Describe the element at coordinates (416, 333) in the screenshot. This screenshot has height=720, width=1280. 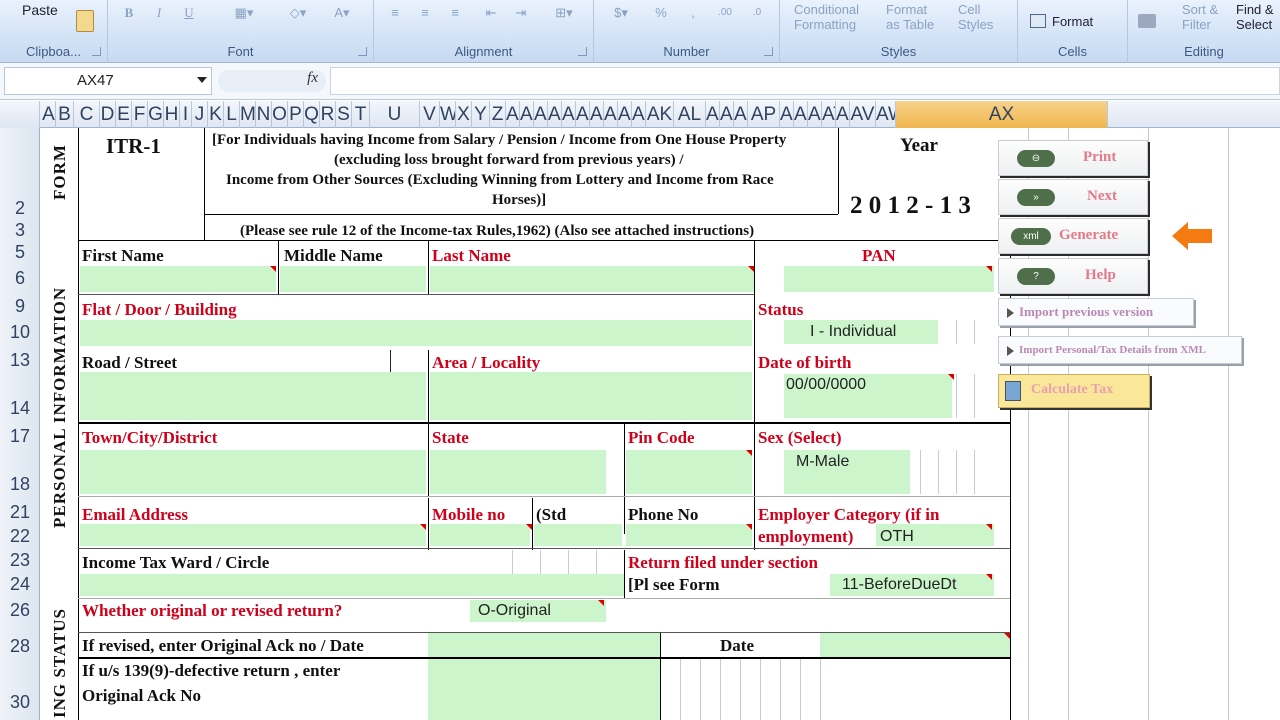
I see `flat-door-input` at that location.